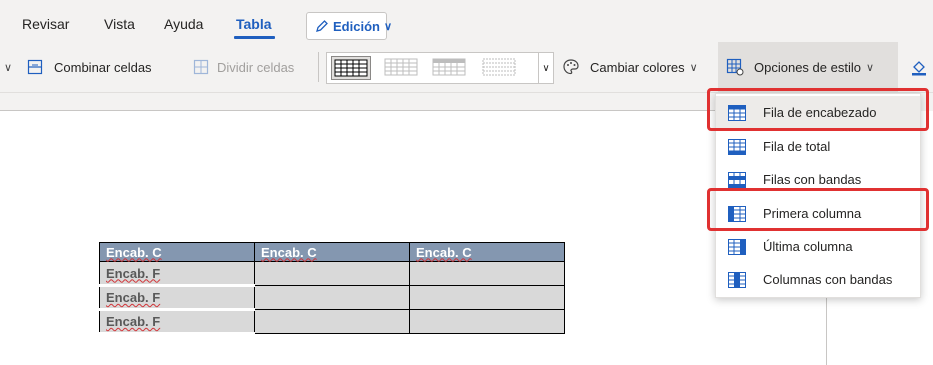  What do you see at coordinates (351, 68) in the screenshot?
I see `table-style-grid-selected` at bounding box center [351, 68].